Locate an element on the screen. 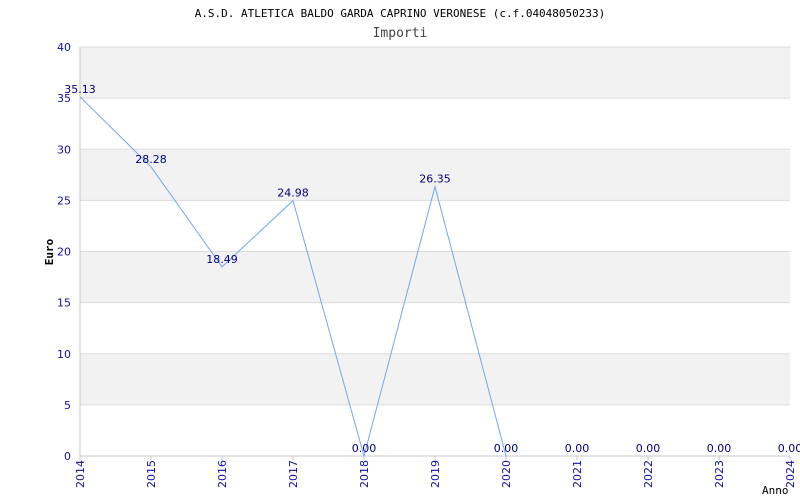  x-tick-label: 2017 is located at coordinates (293, 474).